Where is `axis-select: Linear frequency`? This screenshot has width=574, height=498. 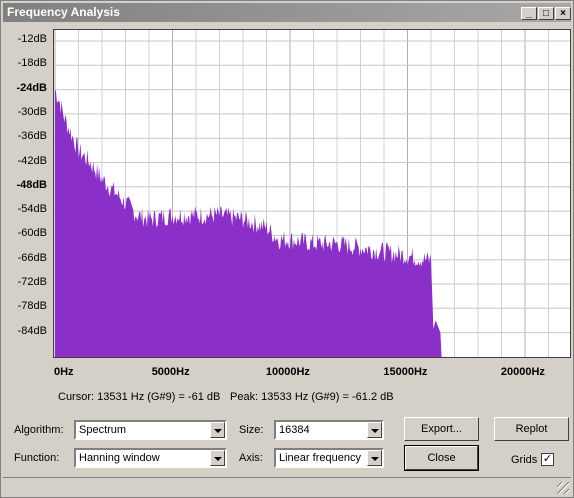 axis-select: Linear frequency is located at coordinates (329, 458).